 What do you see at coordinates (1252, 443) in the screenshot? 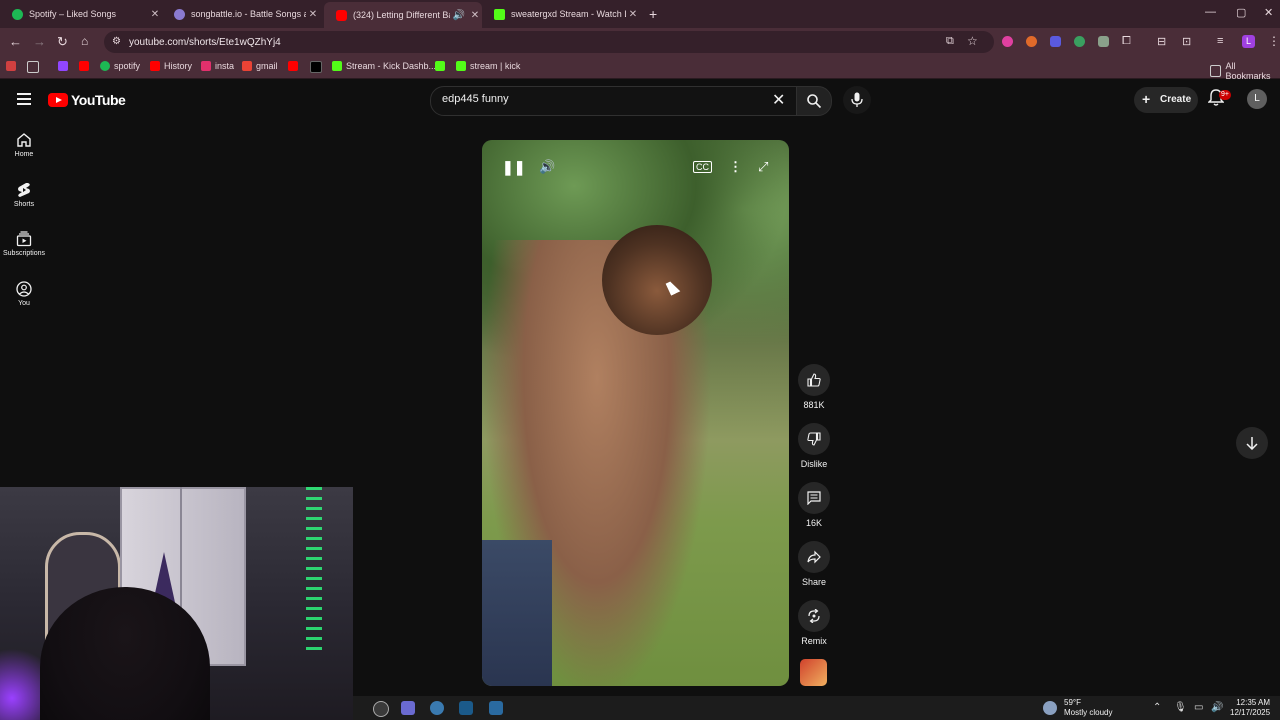
I see `next-short-button` at bounding box center [1252, 443].